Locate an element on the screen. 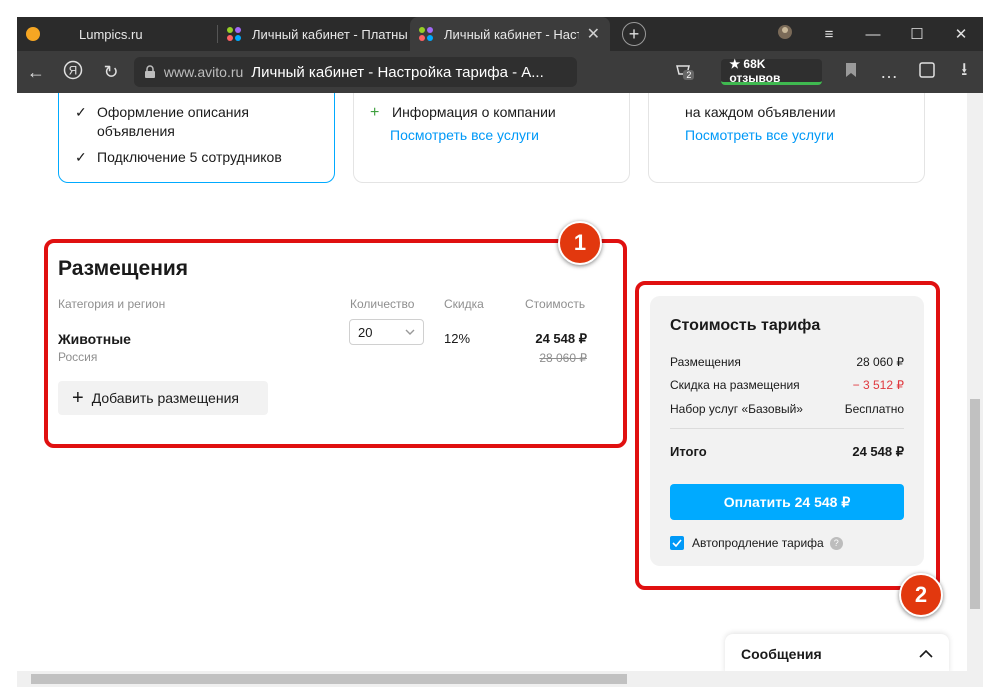  close-tab-icon: ✕ is located at coordinates (593, 34).